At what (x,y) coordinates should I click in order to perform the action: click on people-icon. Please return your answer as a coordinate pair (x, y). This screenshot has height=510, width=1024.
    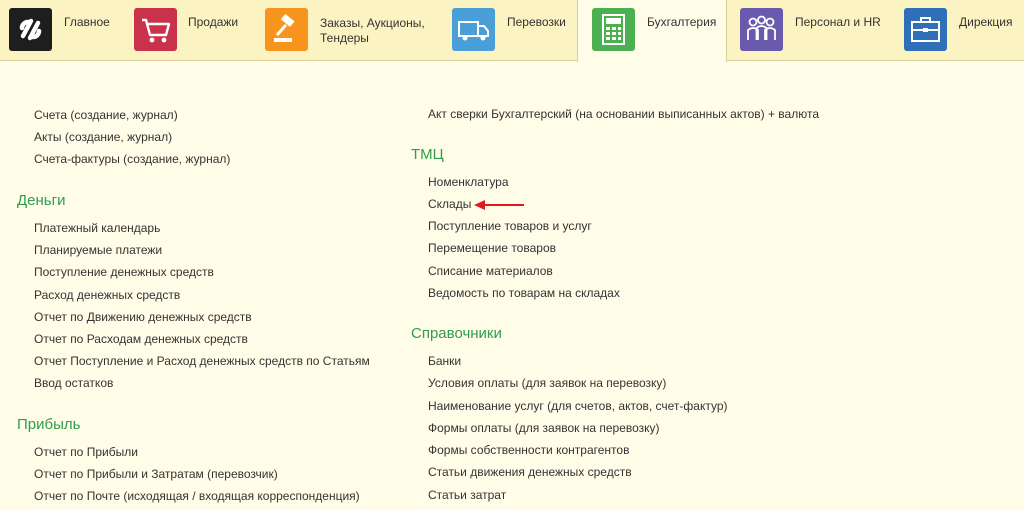
    Looking at the image, I should click on (761, 29).